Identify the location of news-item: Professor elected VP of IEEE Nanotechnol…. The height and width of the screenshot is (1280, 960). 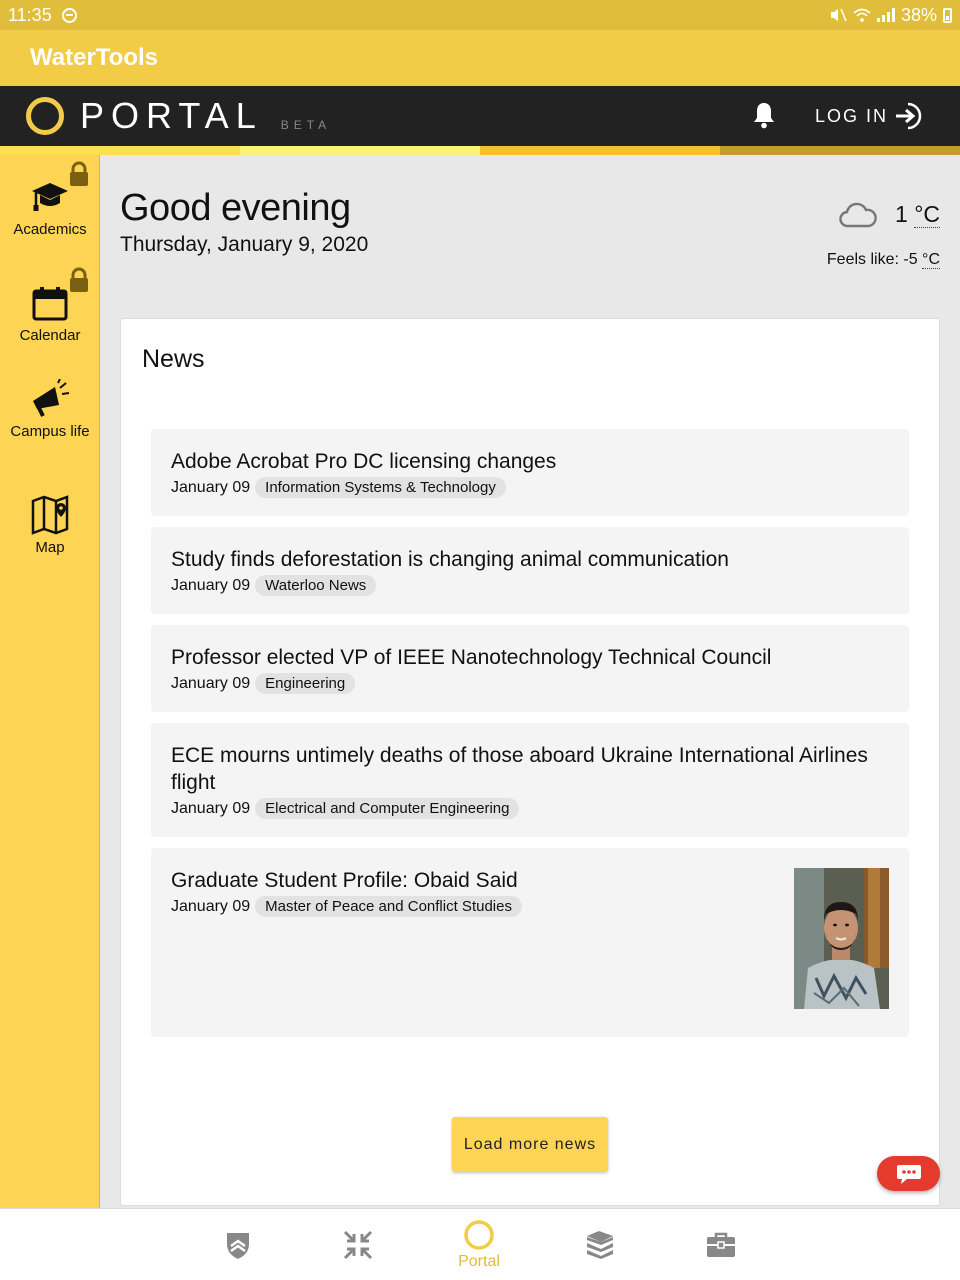
(530, 668).